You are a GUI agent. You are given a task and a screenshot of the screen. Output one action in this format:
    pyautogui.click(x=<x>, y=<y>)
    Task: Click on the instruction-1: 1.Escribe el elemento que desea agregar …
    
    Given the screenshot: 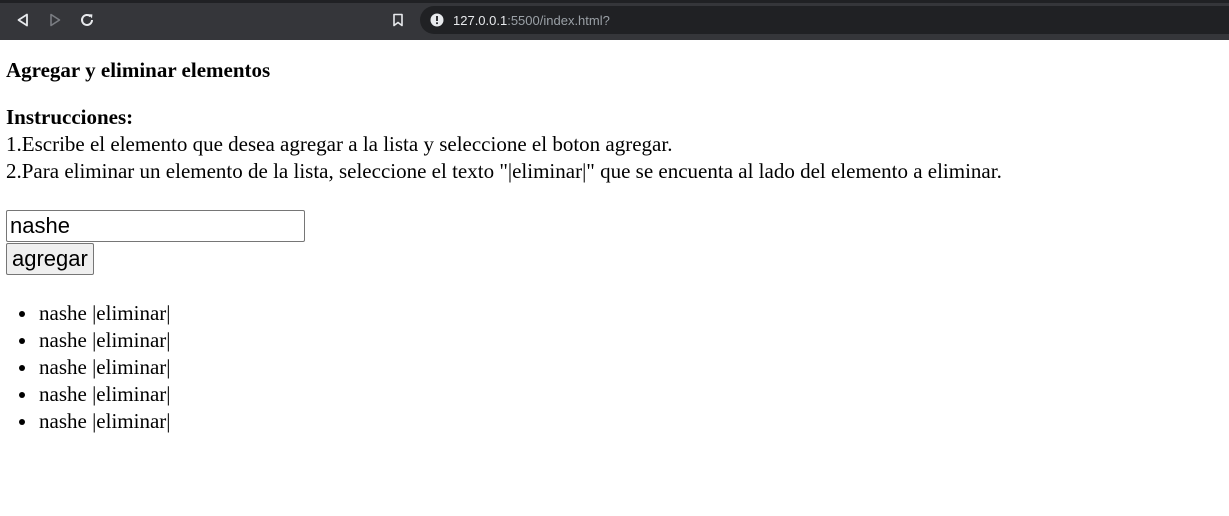 What is the action you would take?
    pyautogui.click(x=339, y=144)
    